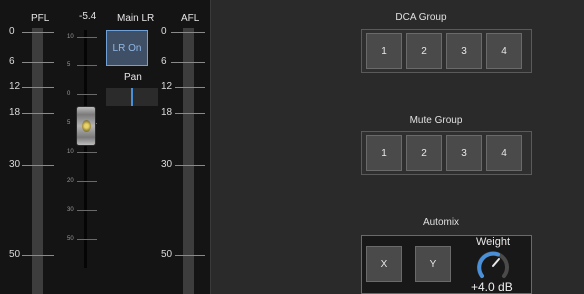 This screenshot has height=294, width=584. I want to click on main-lr-label: Main LR, so click(136, 18).